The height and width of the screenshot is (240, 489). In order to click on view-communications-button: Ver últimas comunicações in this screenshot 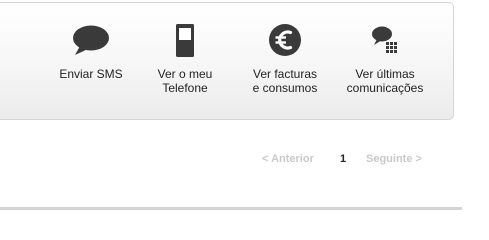, I will do `click(385, 62)`.